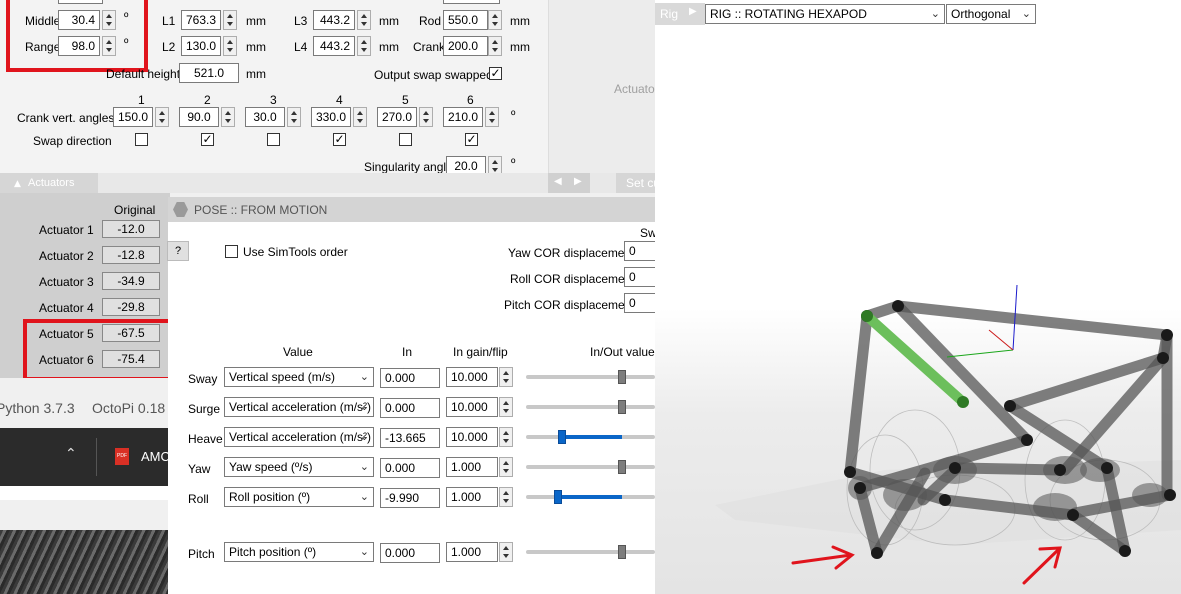 The image size is (1181, 594). I want to click on crank-angle-6-spinner, so click(492, 117).